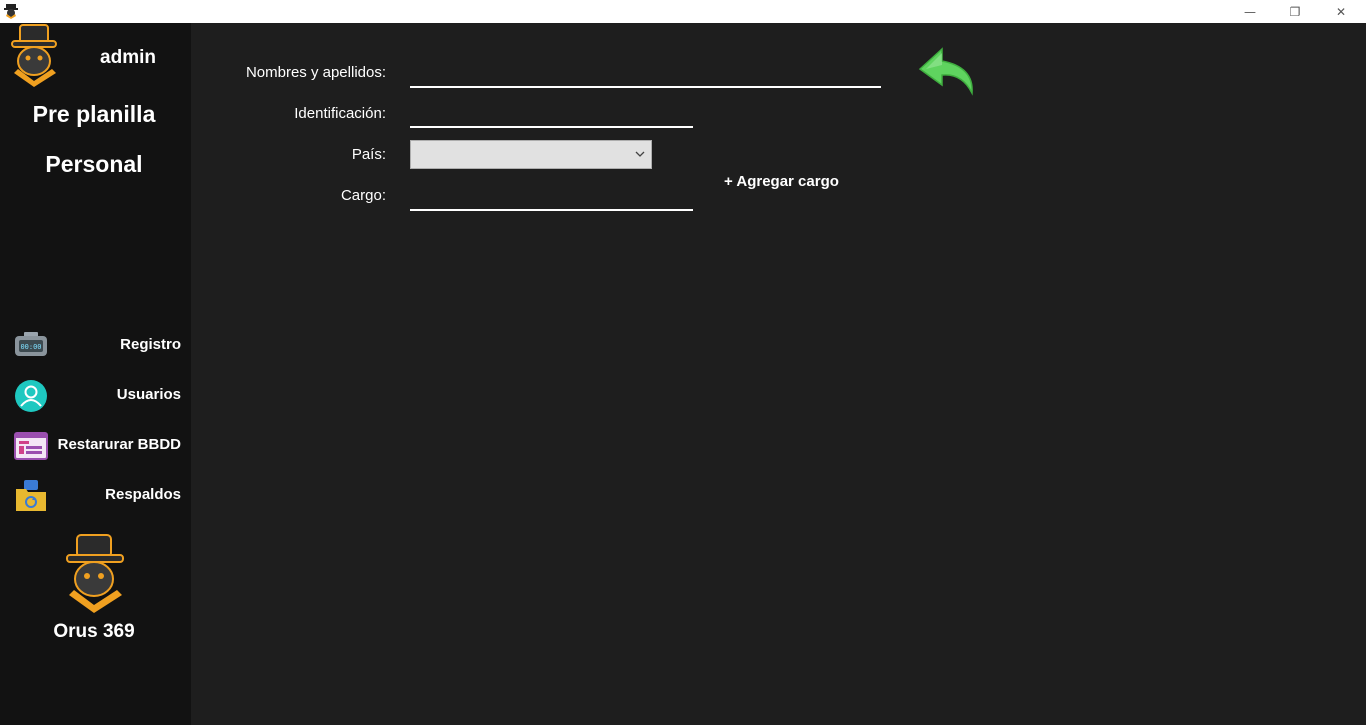 Image resolution: width=1366 pixels, height=725 pixels. I want to click on close-button: ✕, so click(1341, 11).